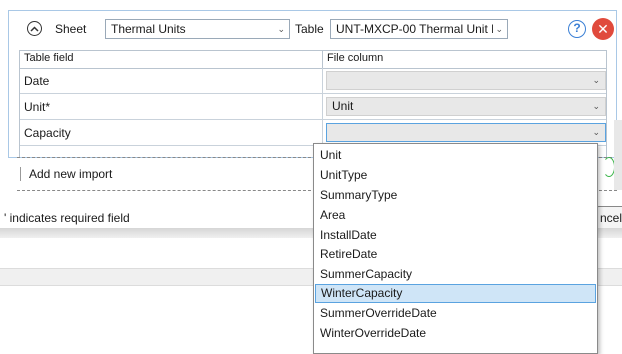  I want to click on dropdown-option: Area, so click(455, 215).